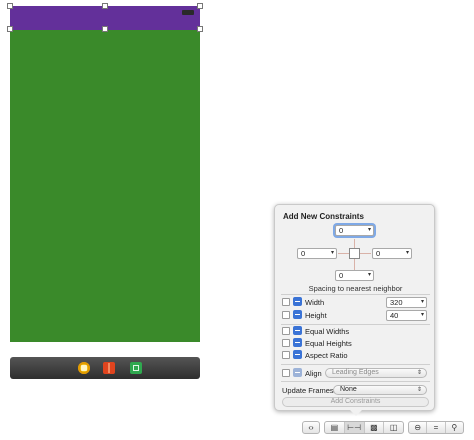 The image size is (474, 440). Describe the element at coordinates (354, 275) in the screenshot. I see `bottom-spacing-field: 0 ▾` at that location.